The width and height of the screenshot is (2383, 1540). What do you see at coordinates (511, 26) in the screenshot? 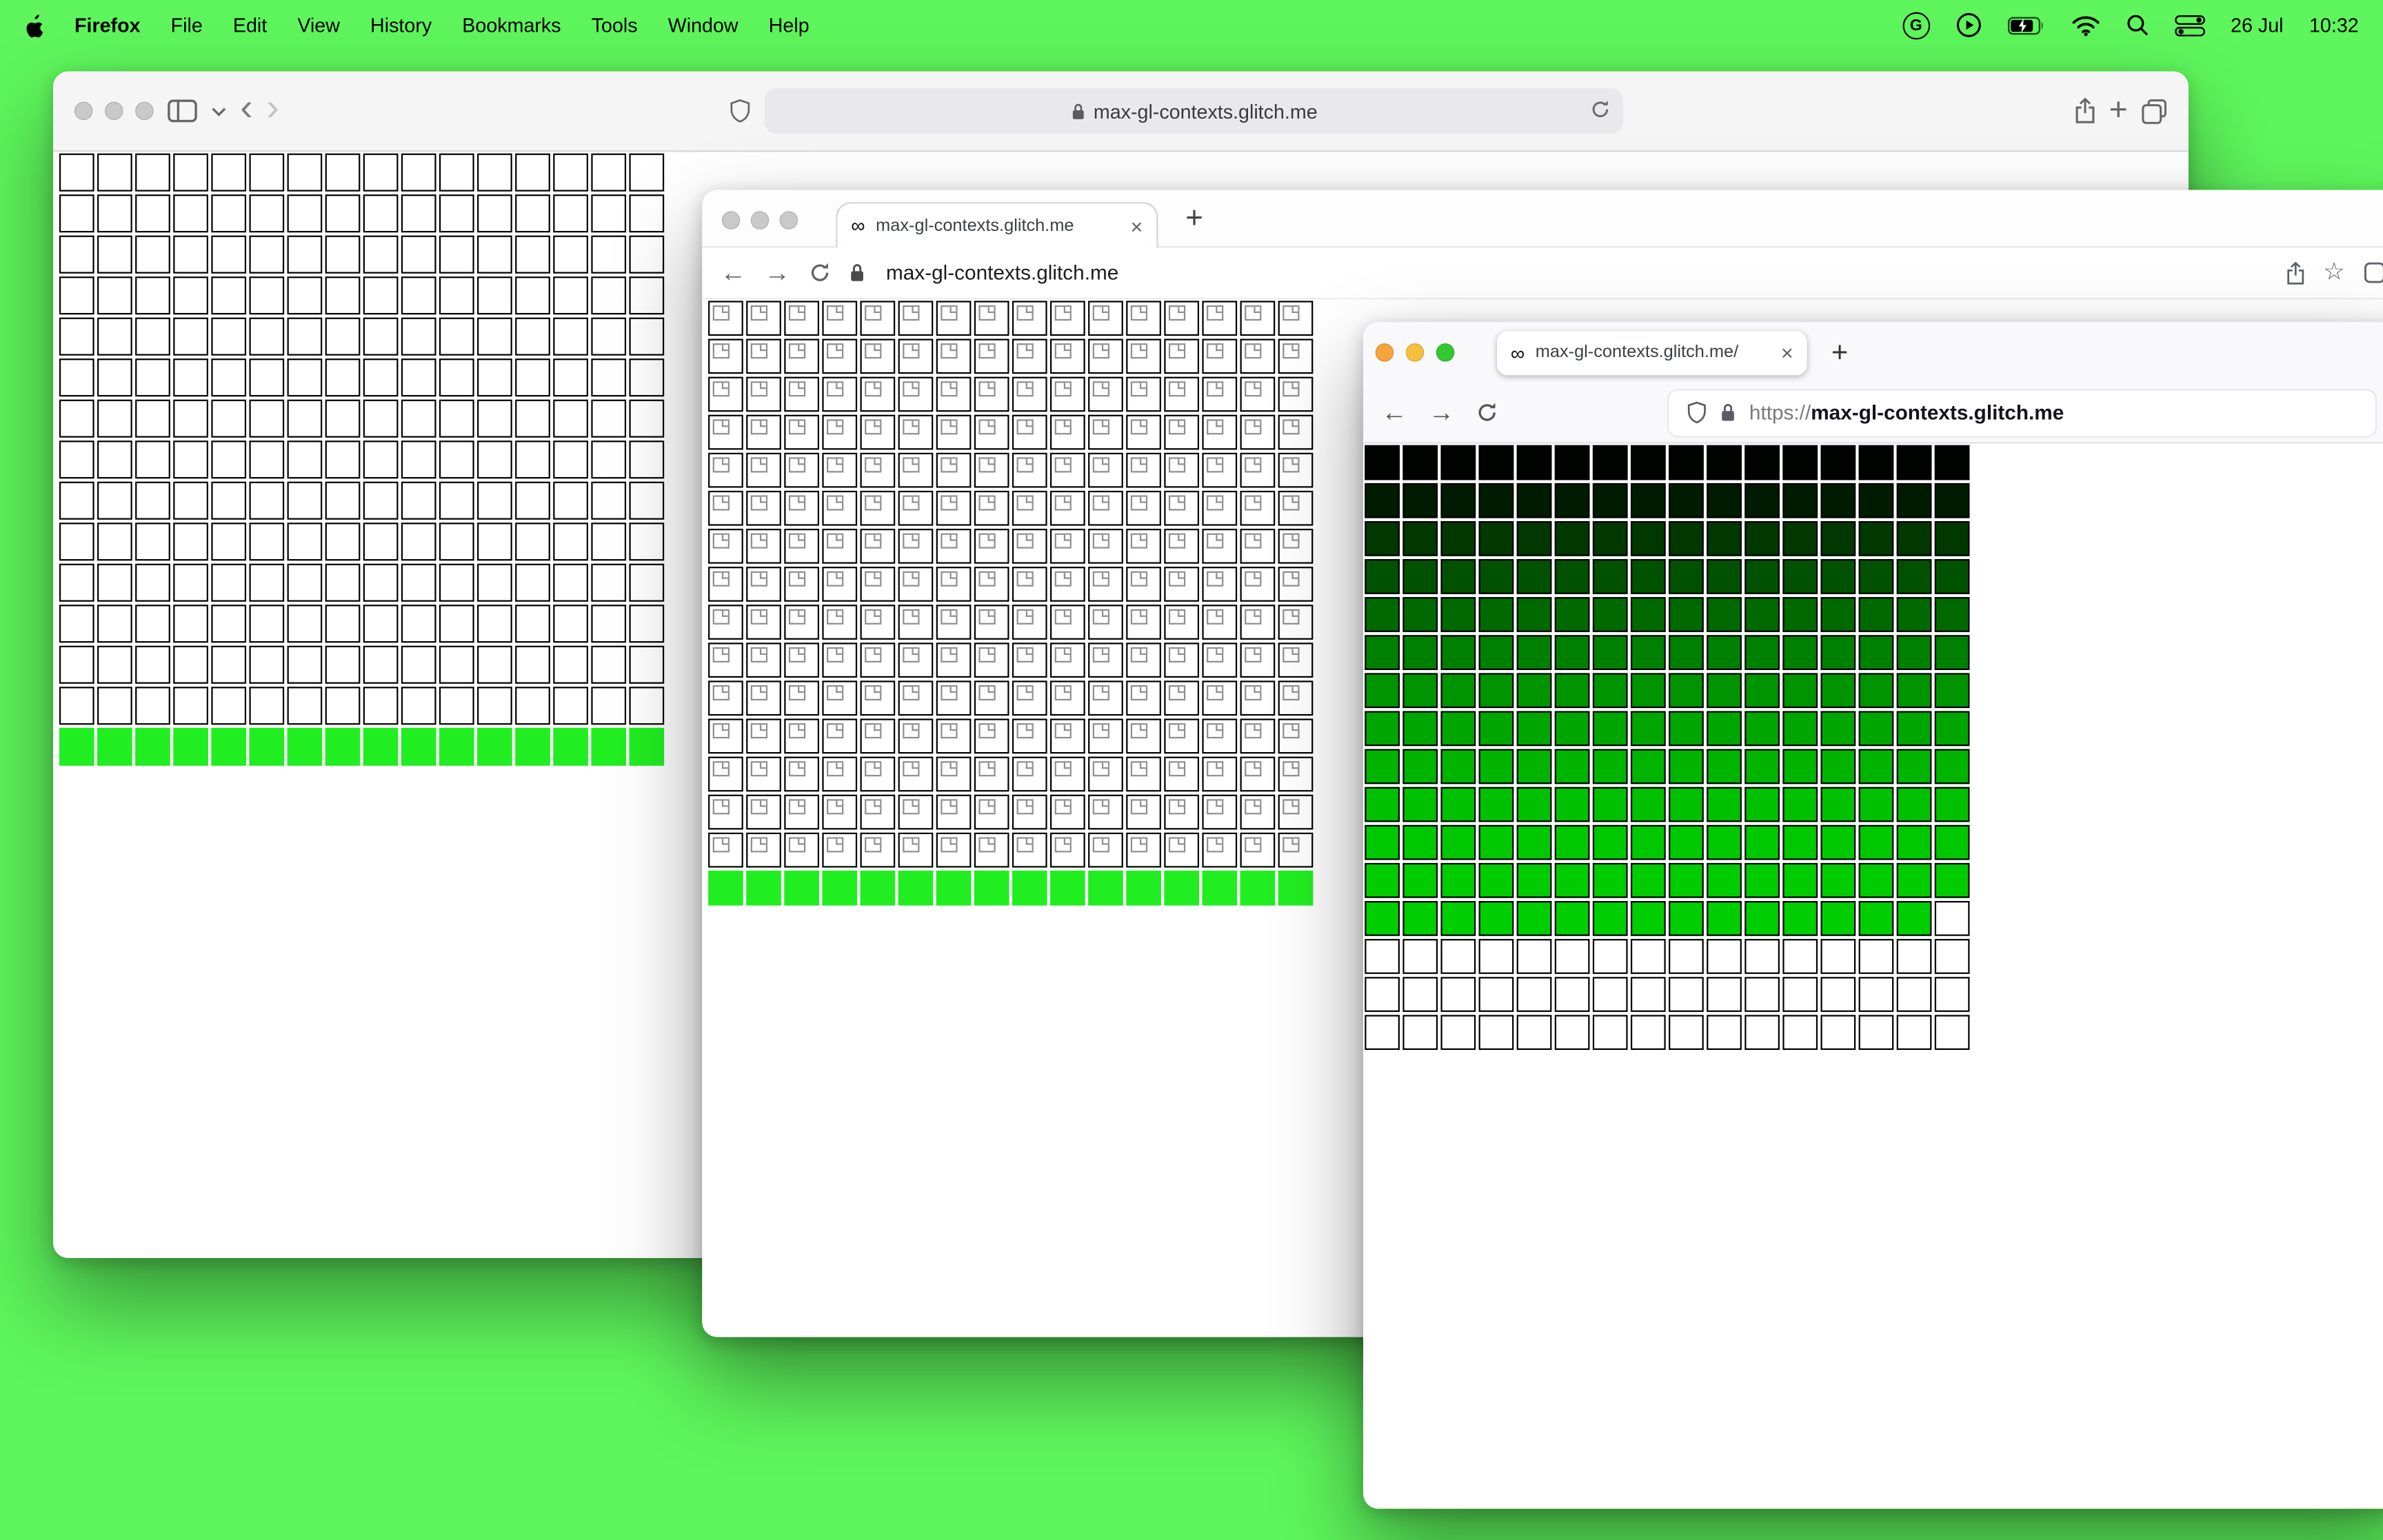
I see `menu-bookmarks: Bookmarks` at bounding box center [511, 26].